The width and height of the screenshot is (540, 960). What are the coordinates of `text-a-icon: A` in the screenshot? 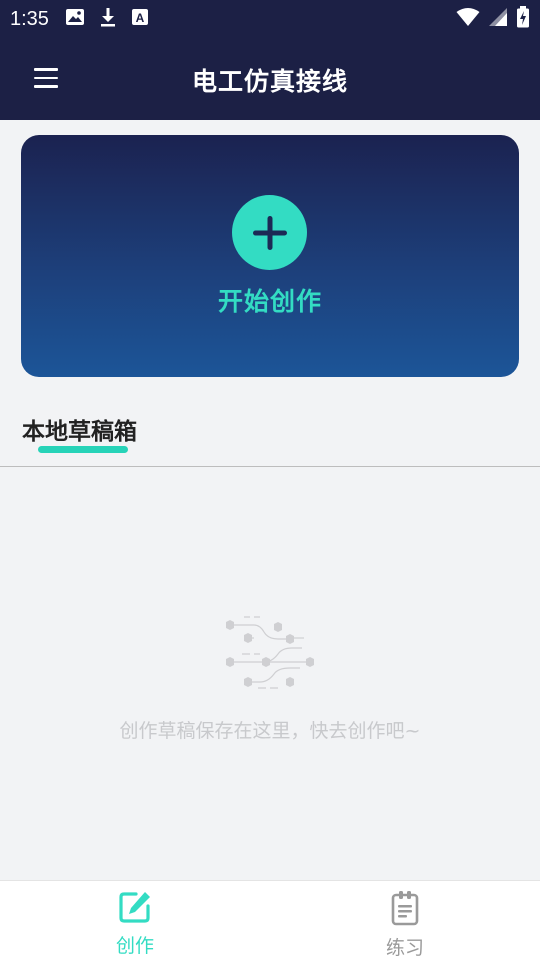 It's located at (140, 19).